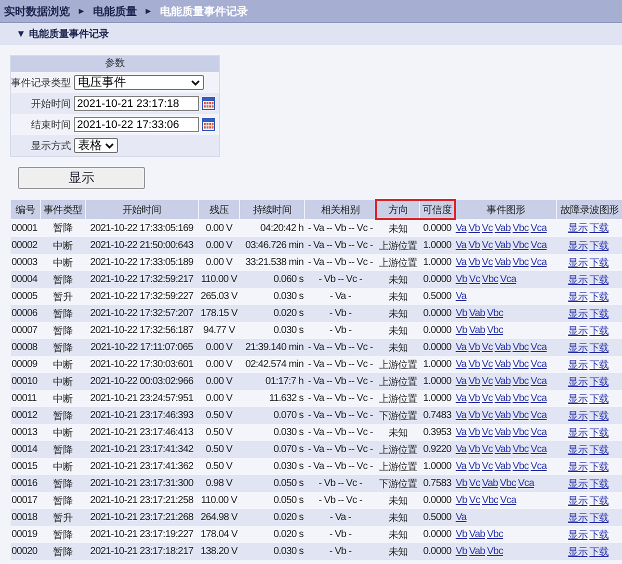 Image resolution: width=622 pixels, height=564 pixels. Describe the element at coordinates (136, 103) in the screenshot. I see `date-field: 2021-10-21 23:17:18` at that location.